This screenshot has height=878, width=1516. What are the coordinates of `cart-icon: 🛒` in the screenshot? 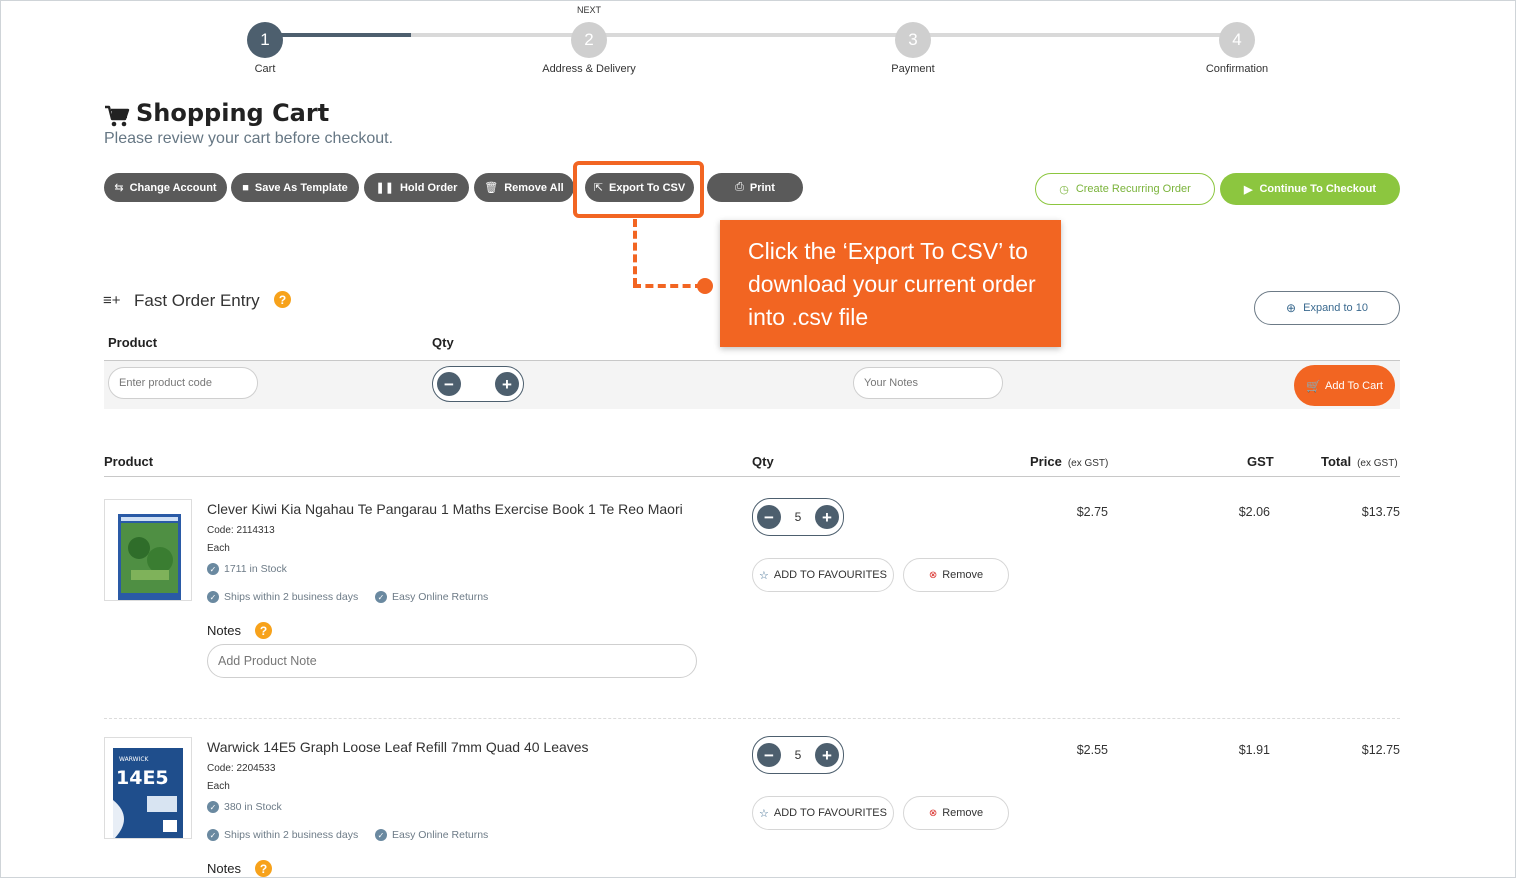 It's located at (1314, 385).